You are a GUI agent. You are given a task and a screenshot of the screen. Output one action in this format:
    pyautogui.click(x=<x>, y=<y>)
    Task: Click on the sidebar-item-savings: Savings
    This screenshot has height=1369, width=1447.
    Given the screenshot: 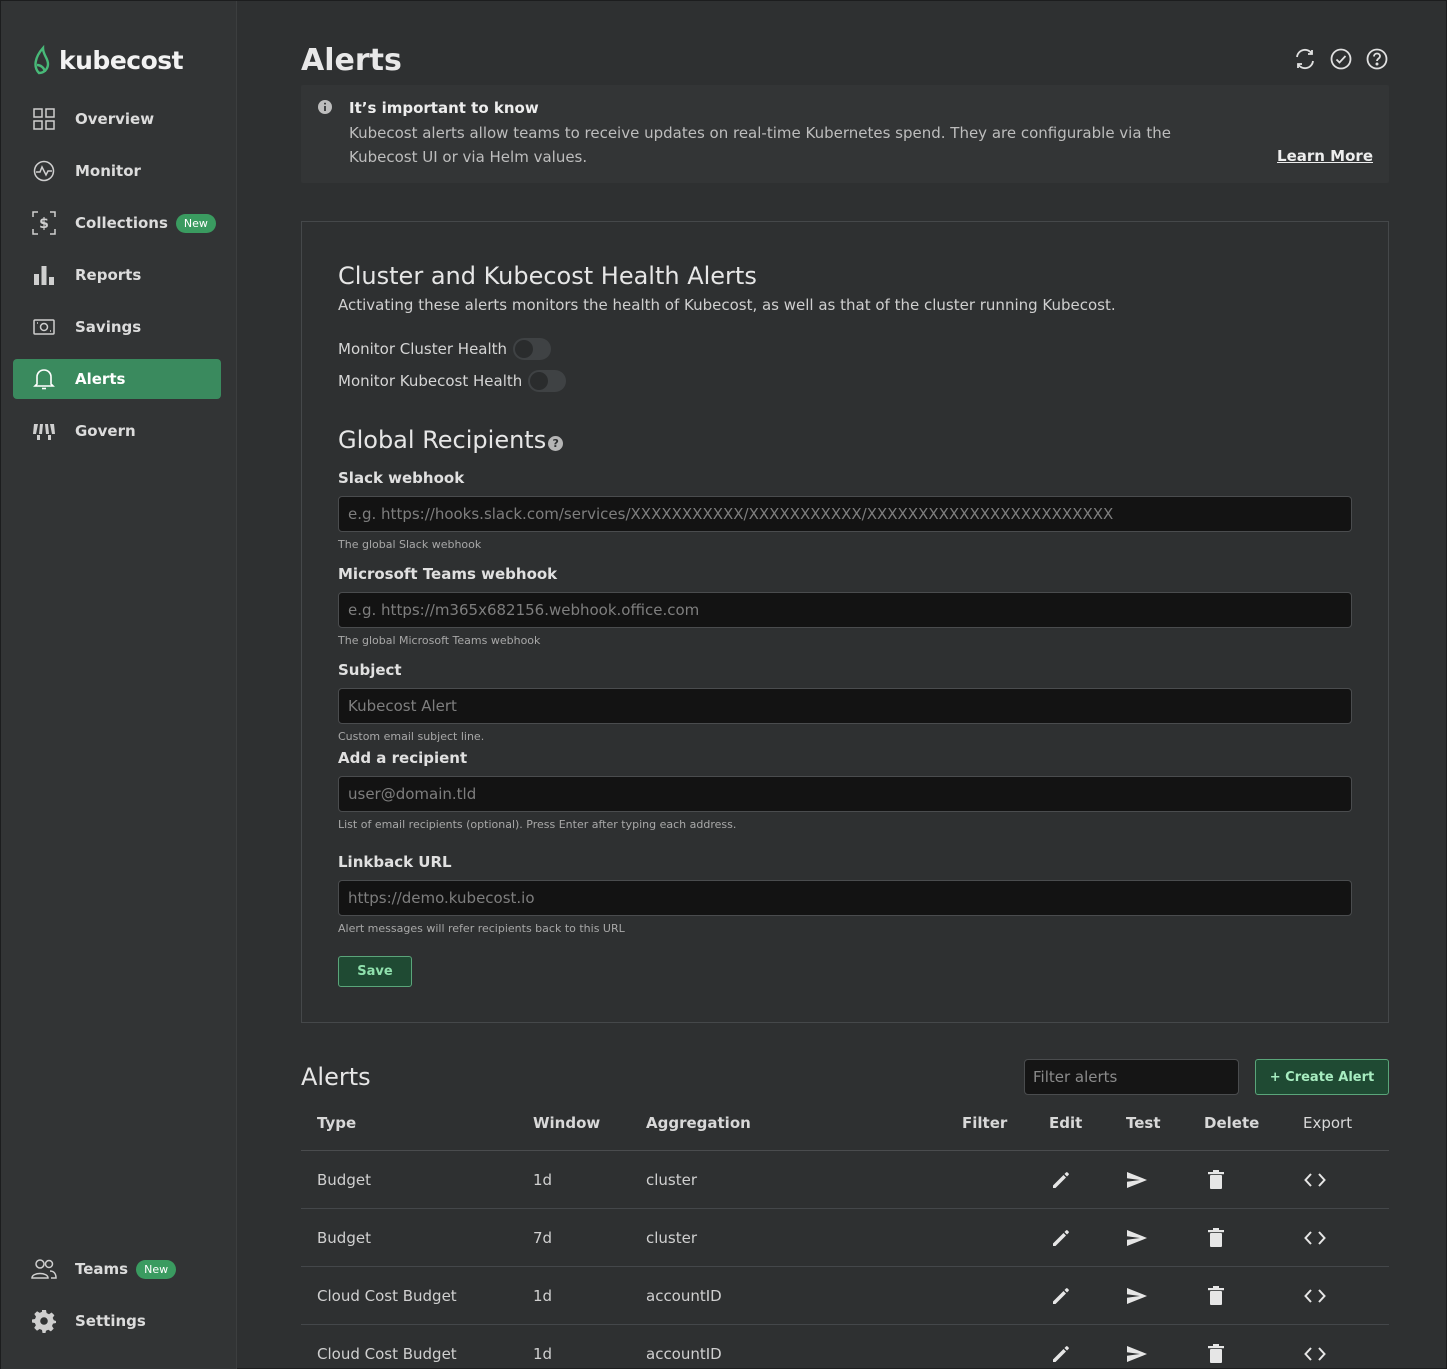 What is the action you would take?
    pyautogui.click(x=117, y=327)
    